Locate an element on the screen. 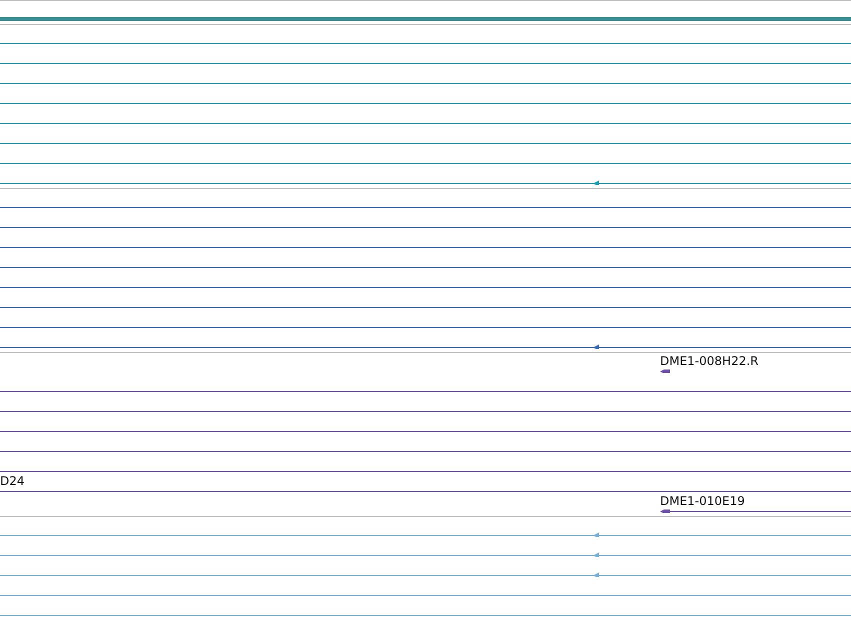 Image resolution: width=851 pixels, height=621 pixels. feature-label: DME1-010E19 is located at coordinates (702, 501).